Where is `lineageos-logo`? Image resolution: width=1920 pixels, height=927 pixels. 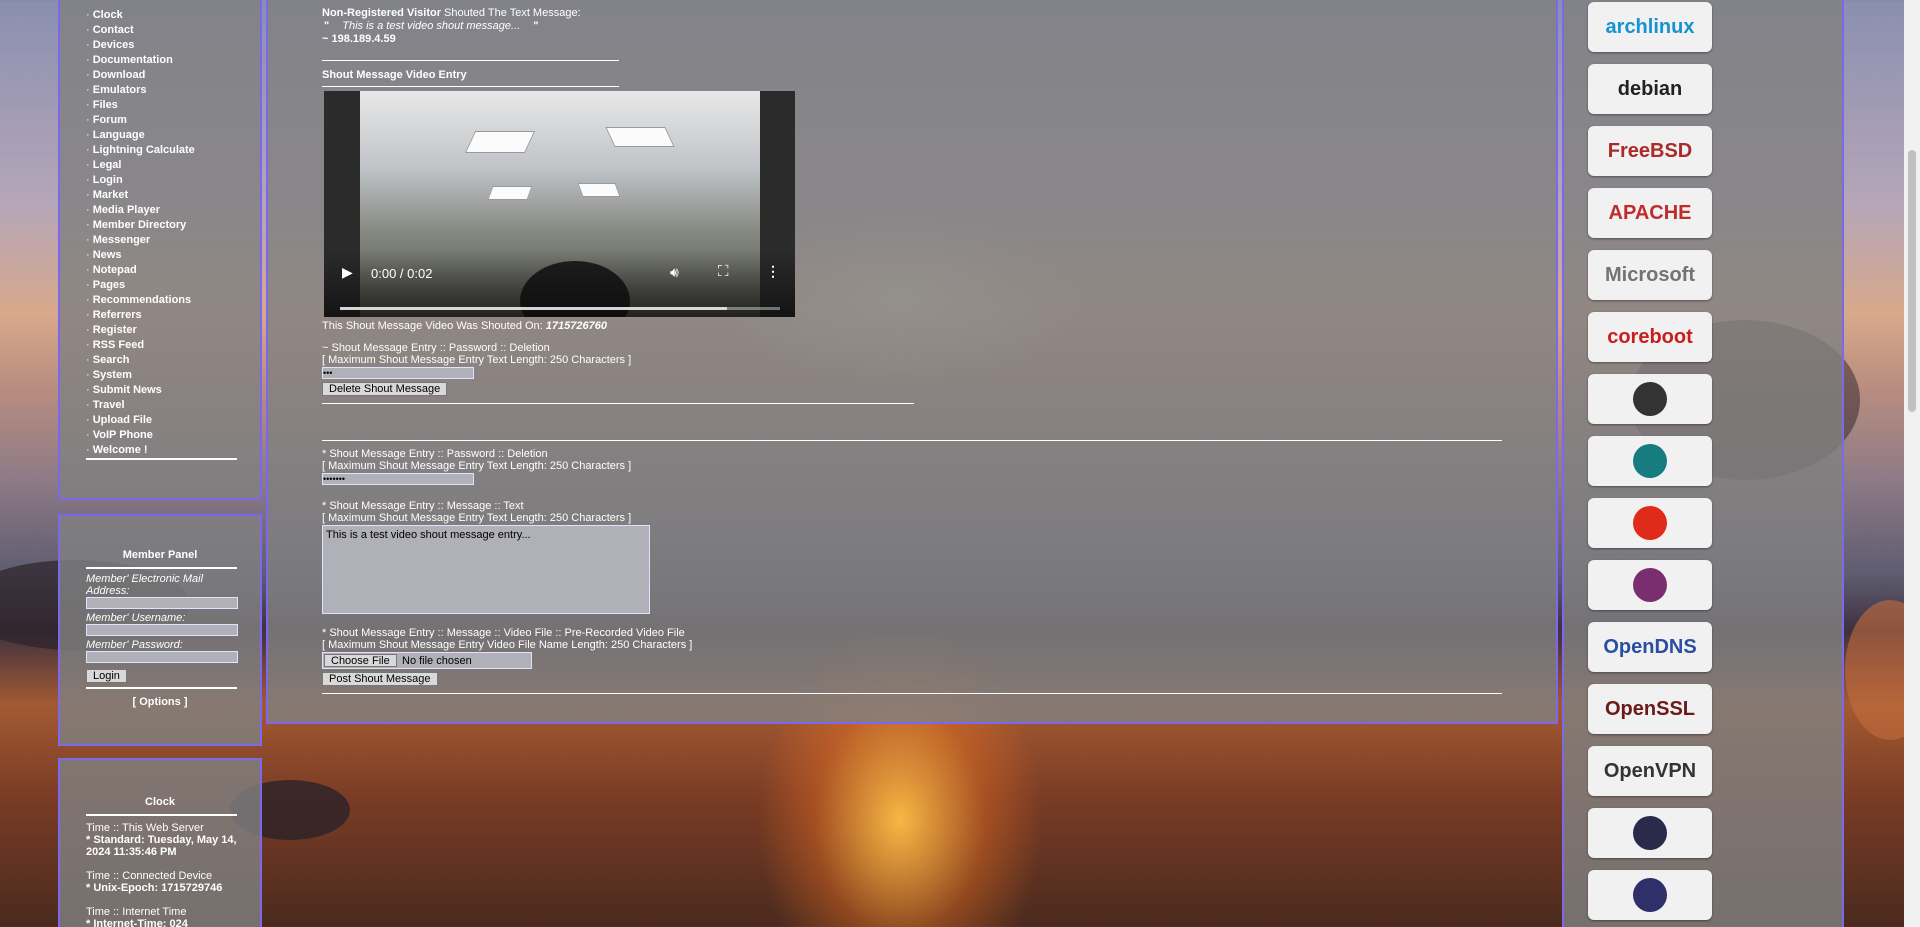 lineageos-logo is located at coordinates (1650, 461).